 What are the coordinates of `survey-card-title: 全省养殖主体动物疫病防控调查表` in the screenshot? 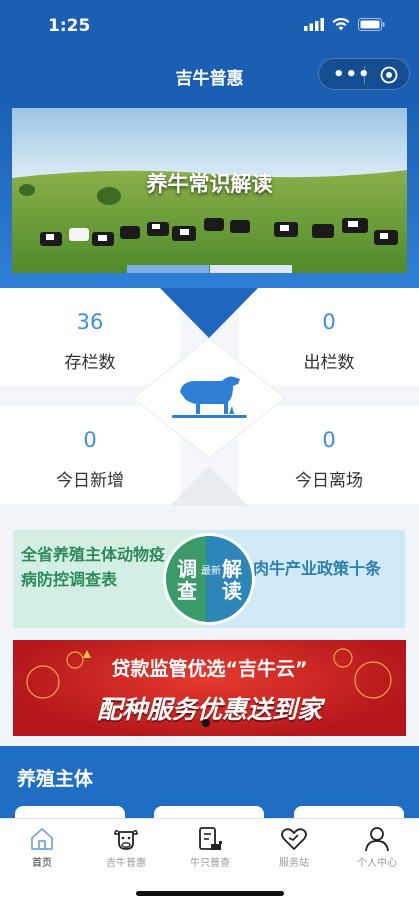 It's located at (93, 567).